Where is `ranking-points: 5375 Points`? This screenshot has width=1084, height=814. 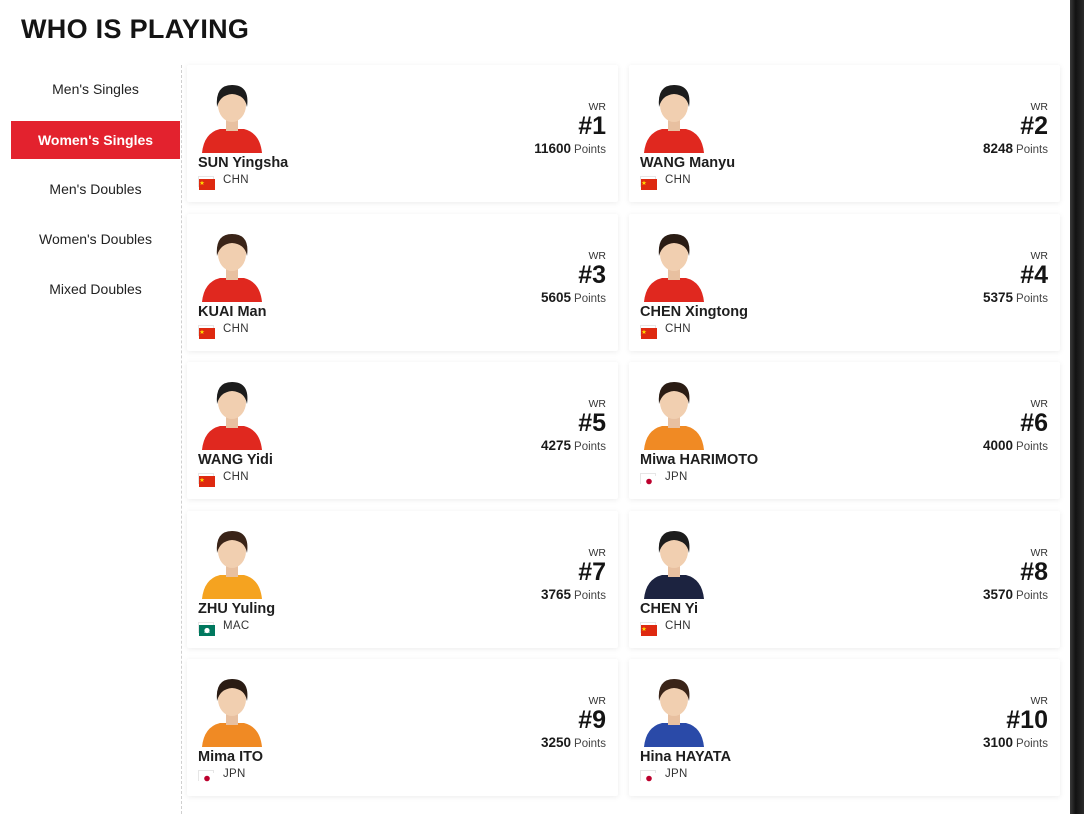
ranking-points: 5375 Points is located at coordinates (1015, 297).